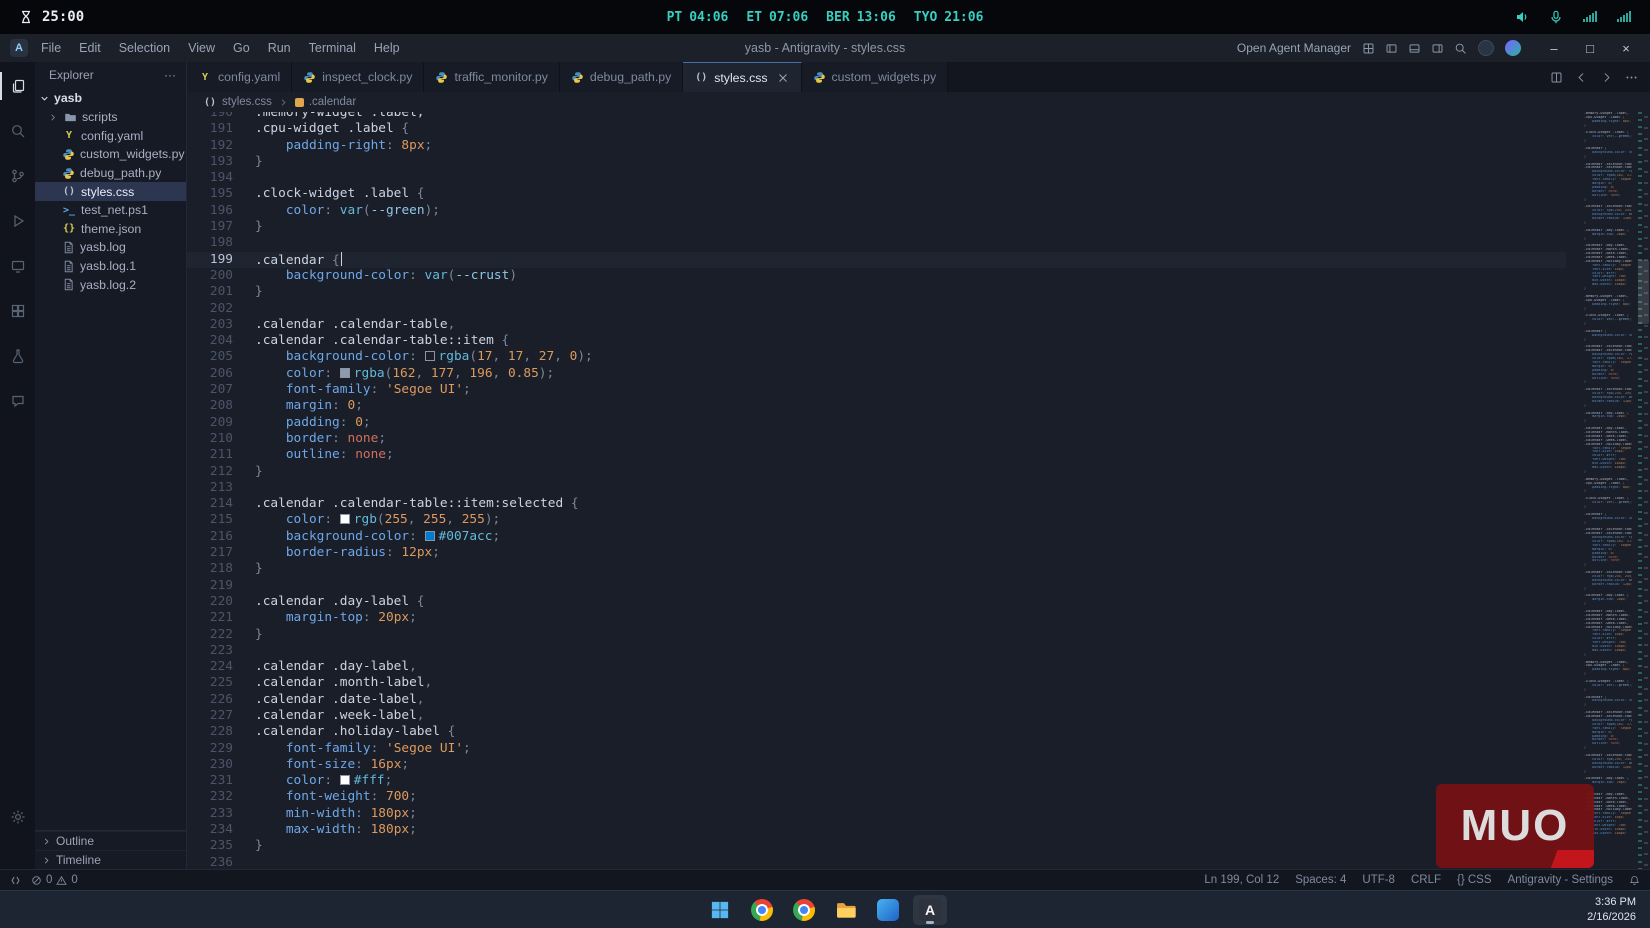  I want to click on remote-window-icon, so click(18, 266).